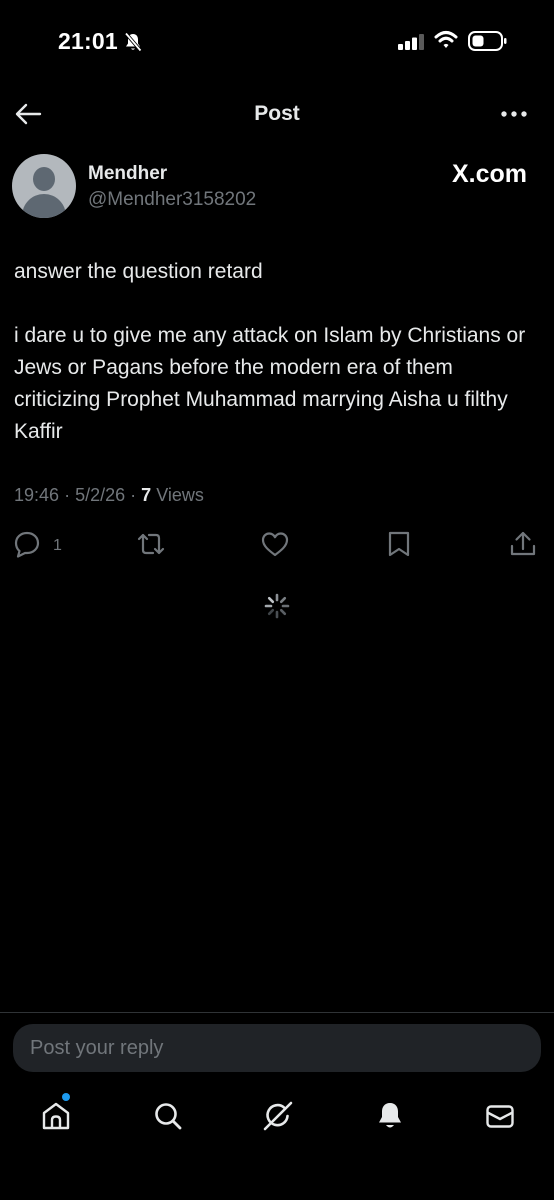 This screenshot has height=1200, width=554. I want to click on xcom-watermark: X.com, so click(489, 174).